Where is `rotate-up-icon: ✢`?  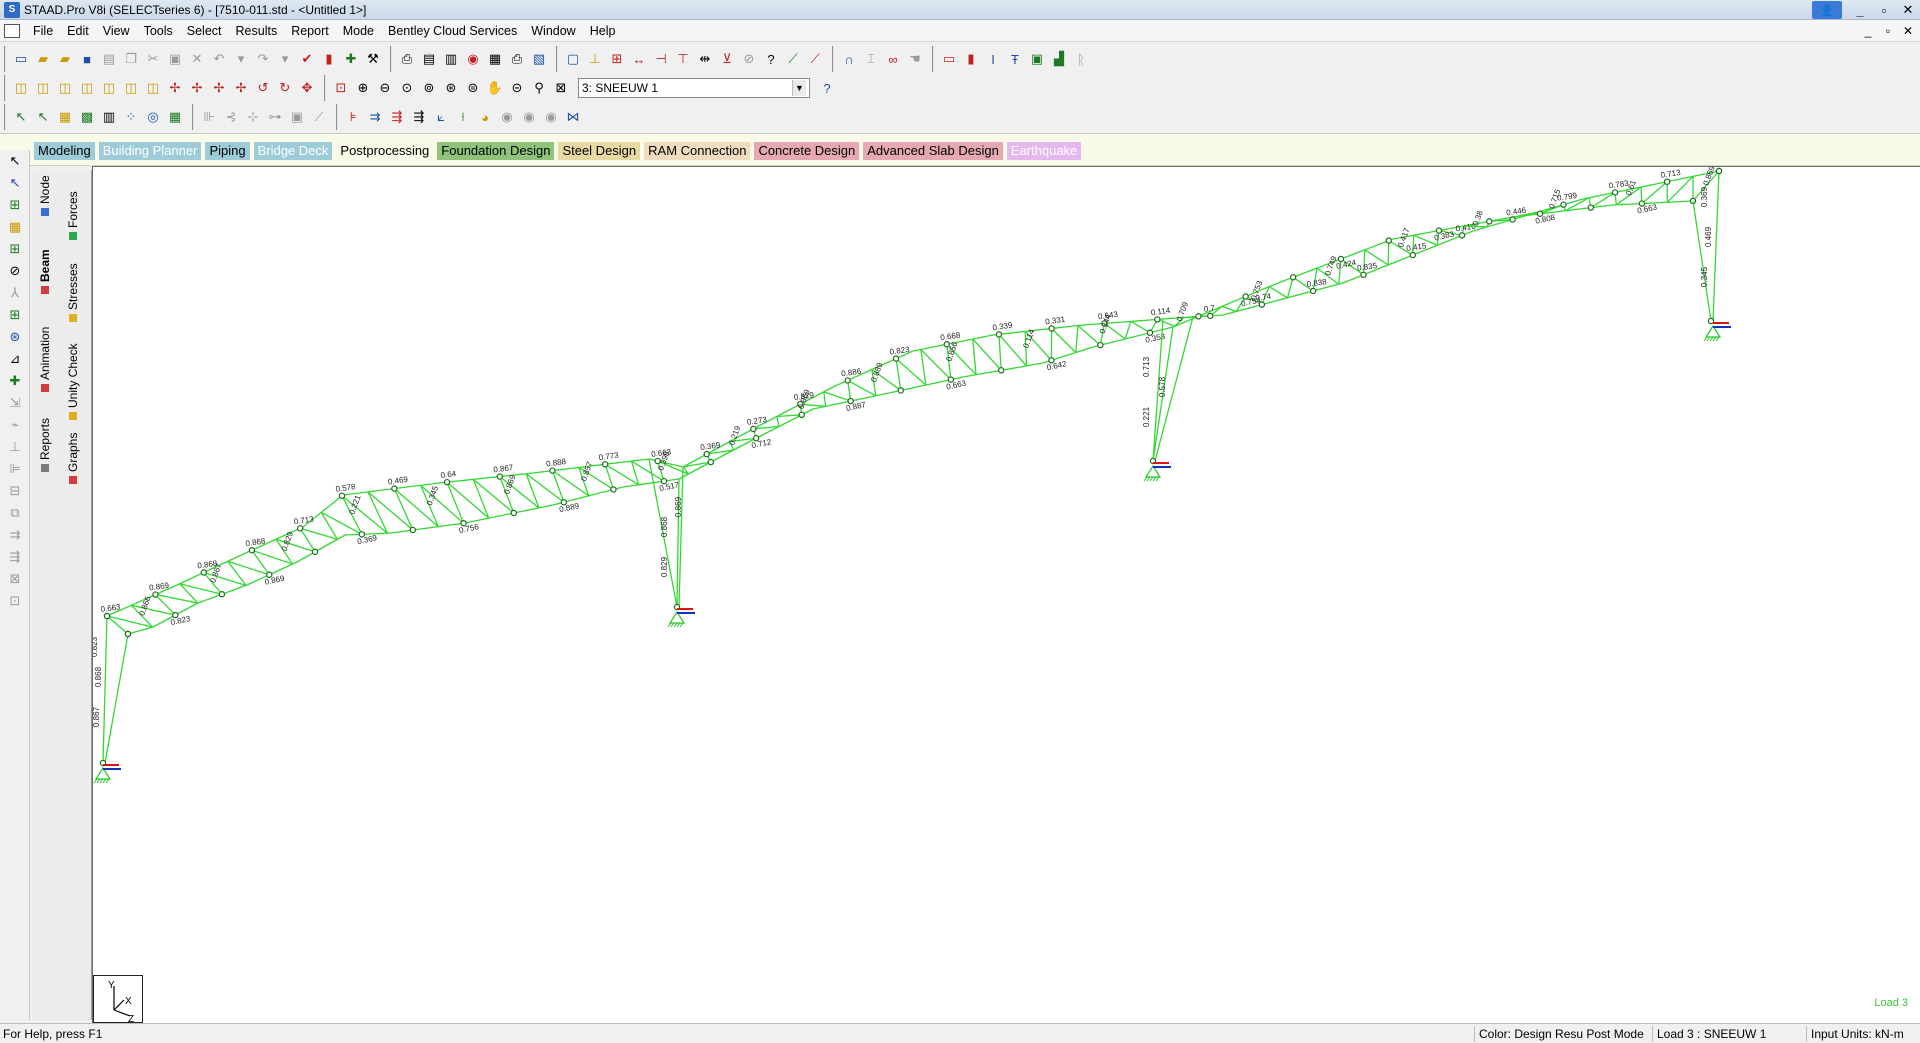
rotate-up-icon: ✢ is located at coordinates (175, 88).